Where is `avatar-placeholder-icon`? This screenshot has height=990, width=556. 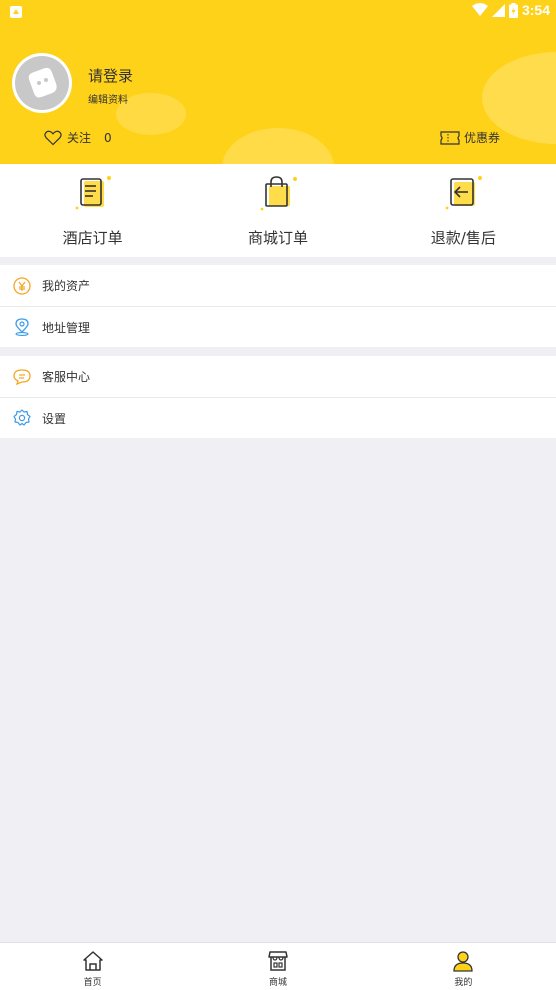
avatar-placeholder-icon is located at coordinates (42, 83).